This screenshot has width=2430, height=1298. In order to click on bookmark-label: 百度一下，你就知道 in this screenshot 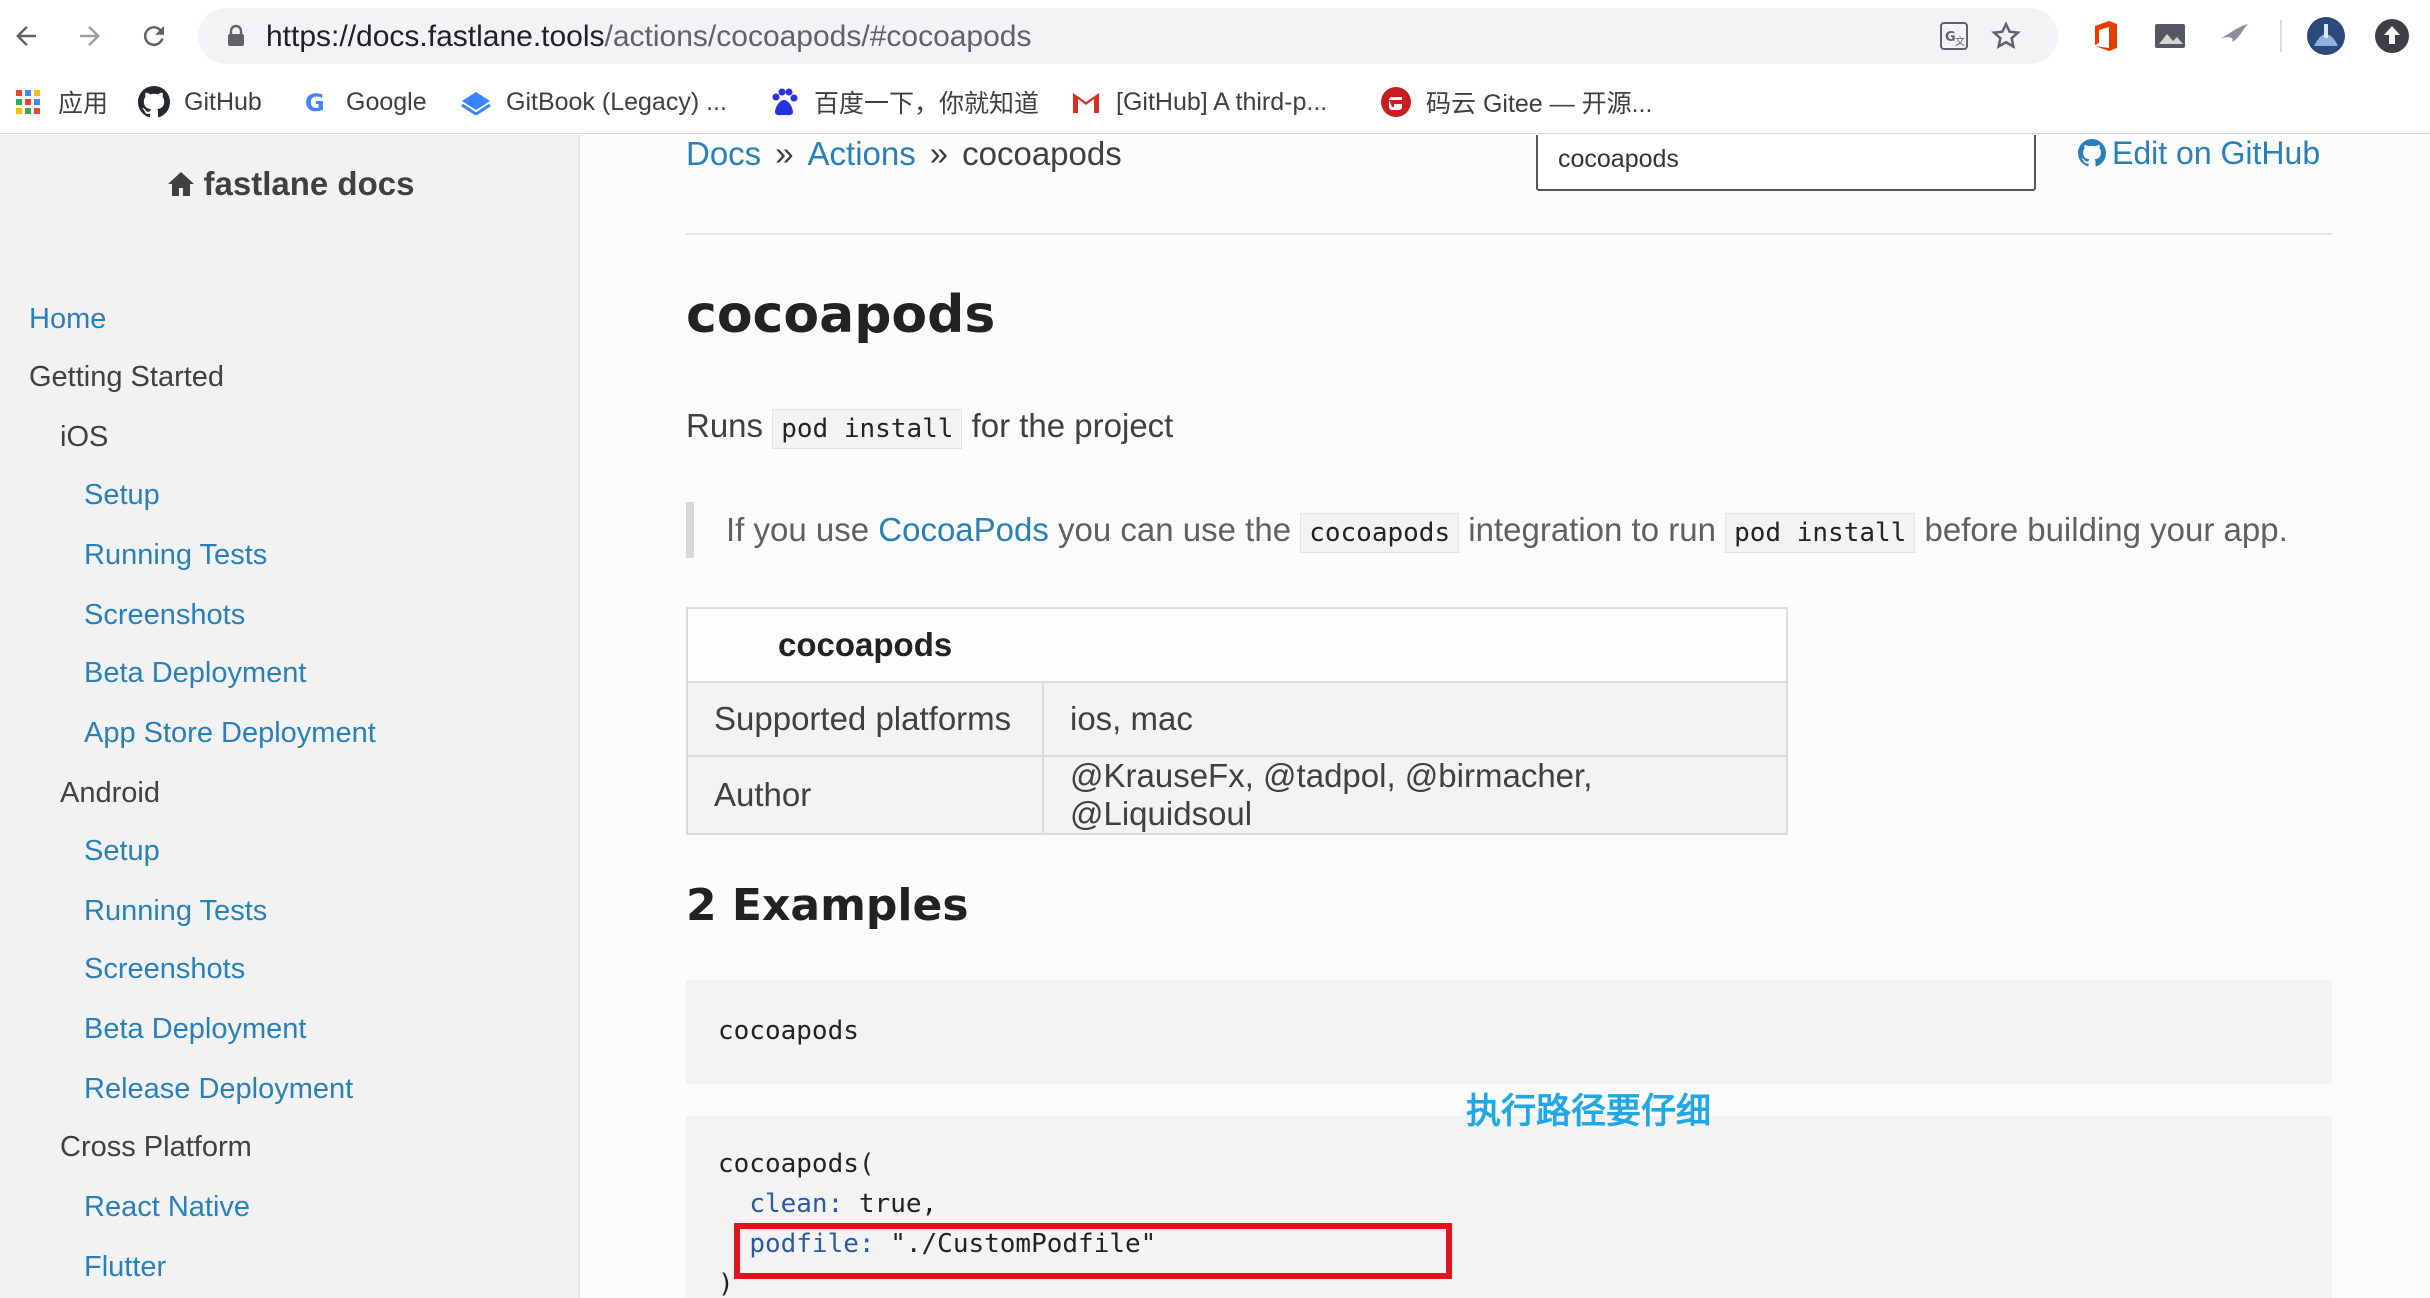, I will do `click(927, 104)`.